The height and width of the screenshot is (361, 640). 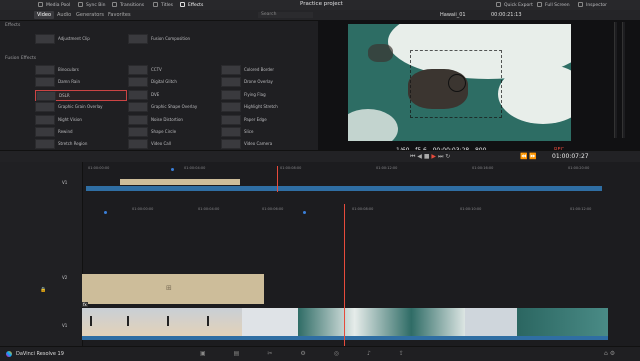 I want to click on transitions-button: Transitions, so click(x=128, y=5).